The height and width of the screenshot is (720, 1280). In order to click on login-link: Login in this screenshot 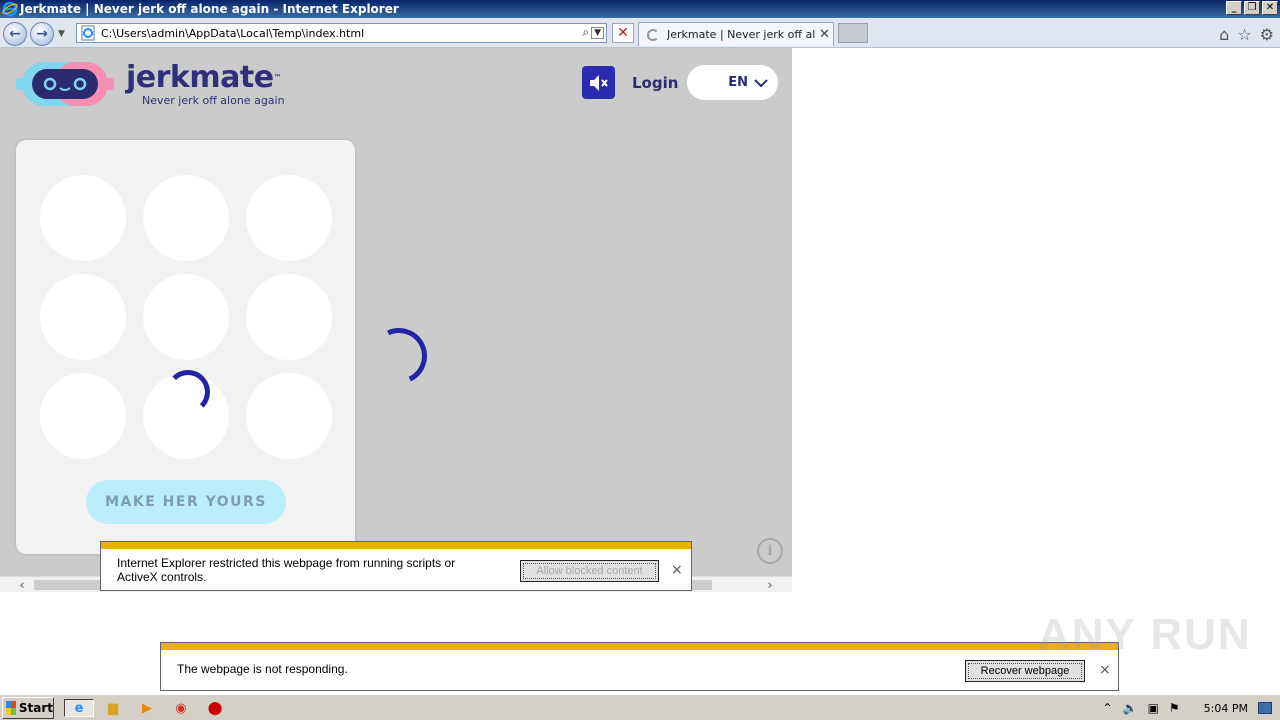, I will do `click(655, 83)`.